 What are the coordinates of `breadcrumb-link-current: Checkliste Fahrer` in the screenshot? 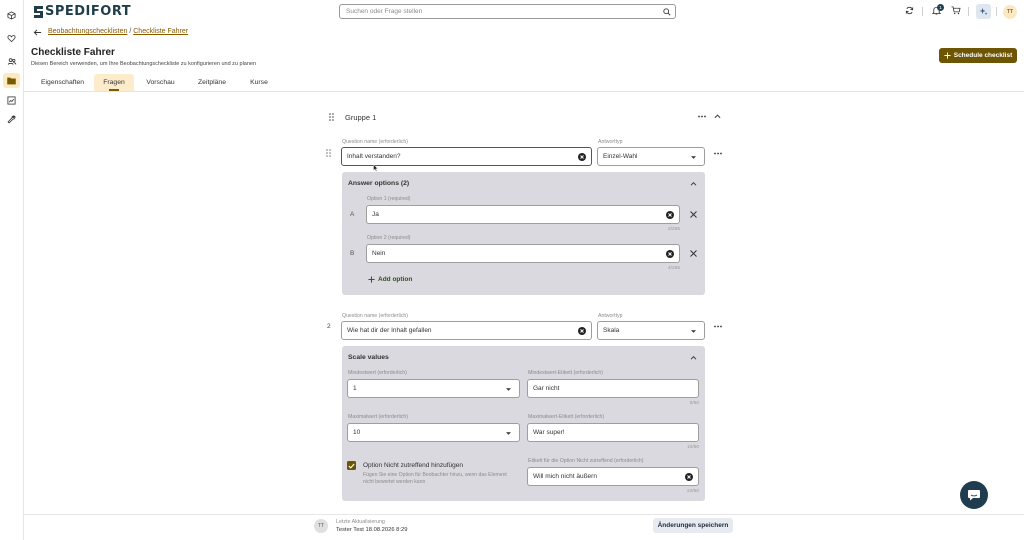 It's located at (160, 31).